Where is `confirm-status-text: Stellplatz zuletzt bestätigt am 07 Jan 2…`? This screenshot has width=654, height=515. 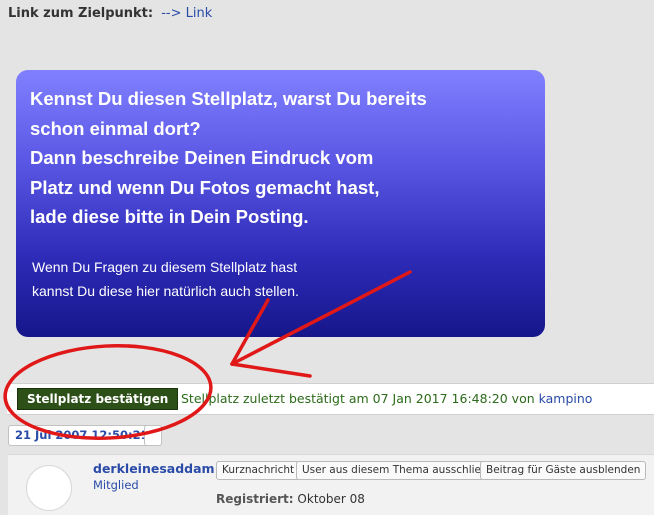
confirm-status-text: Stellplatz zuletzt bestätigt am 07 Jan 2… is located at coordinates (360, 398).